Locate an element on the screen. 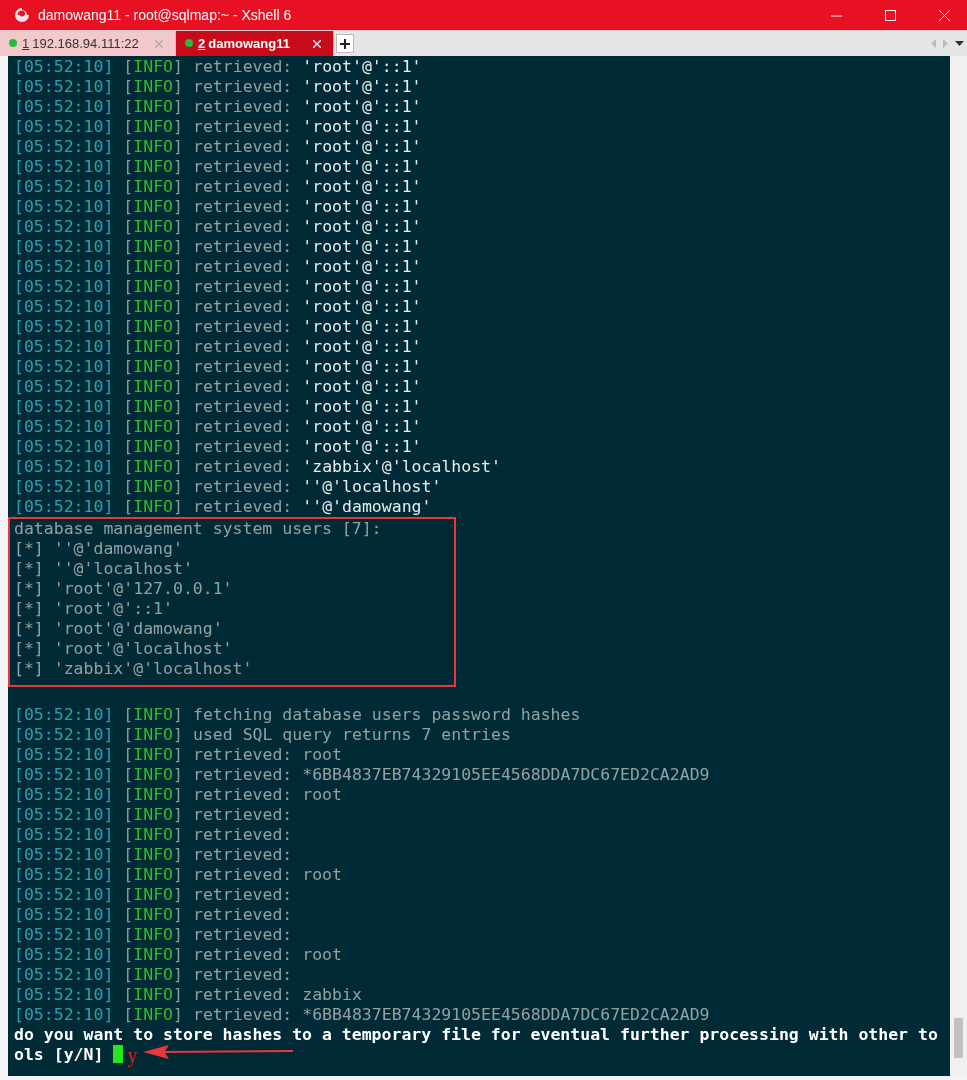 The height and width of the screenshot is (1080, 967). maximize-icon is located at coordinates (890, 15).